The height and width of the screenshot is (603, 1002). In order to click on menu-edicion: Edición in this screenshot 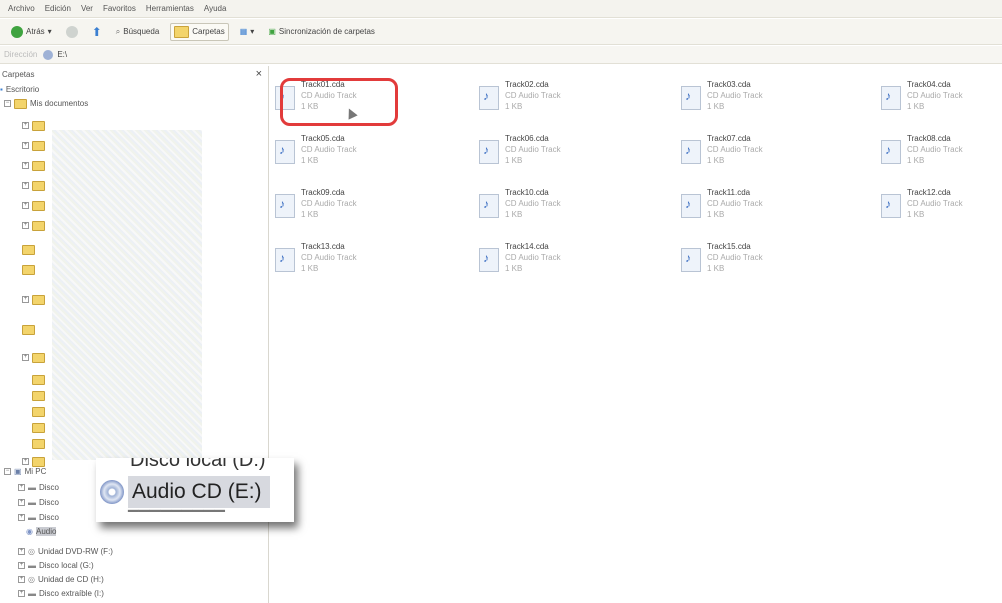, I will do `click(58, 8)`.